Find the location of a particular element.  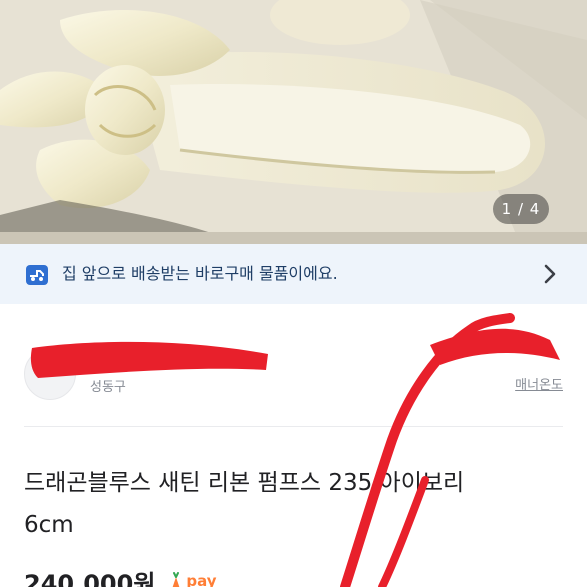

chevron-right-icon is located at coordinates (550, 274).